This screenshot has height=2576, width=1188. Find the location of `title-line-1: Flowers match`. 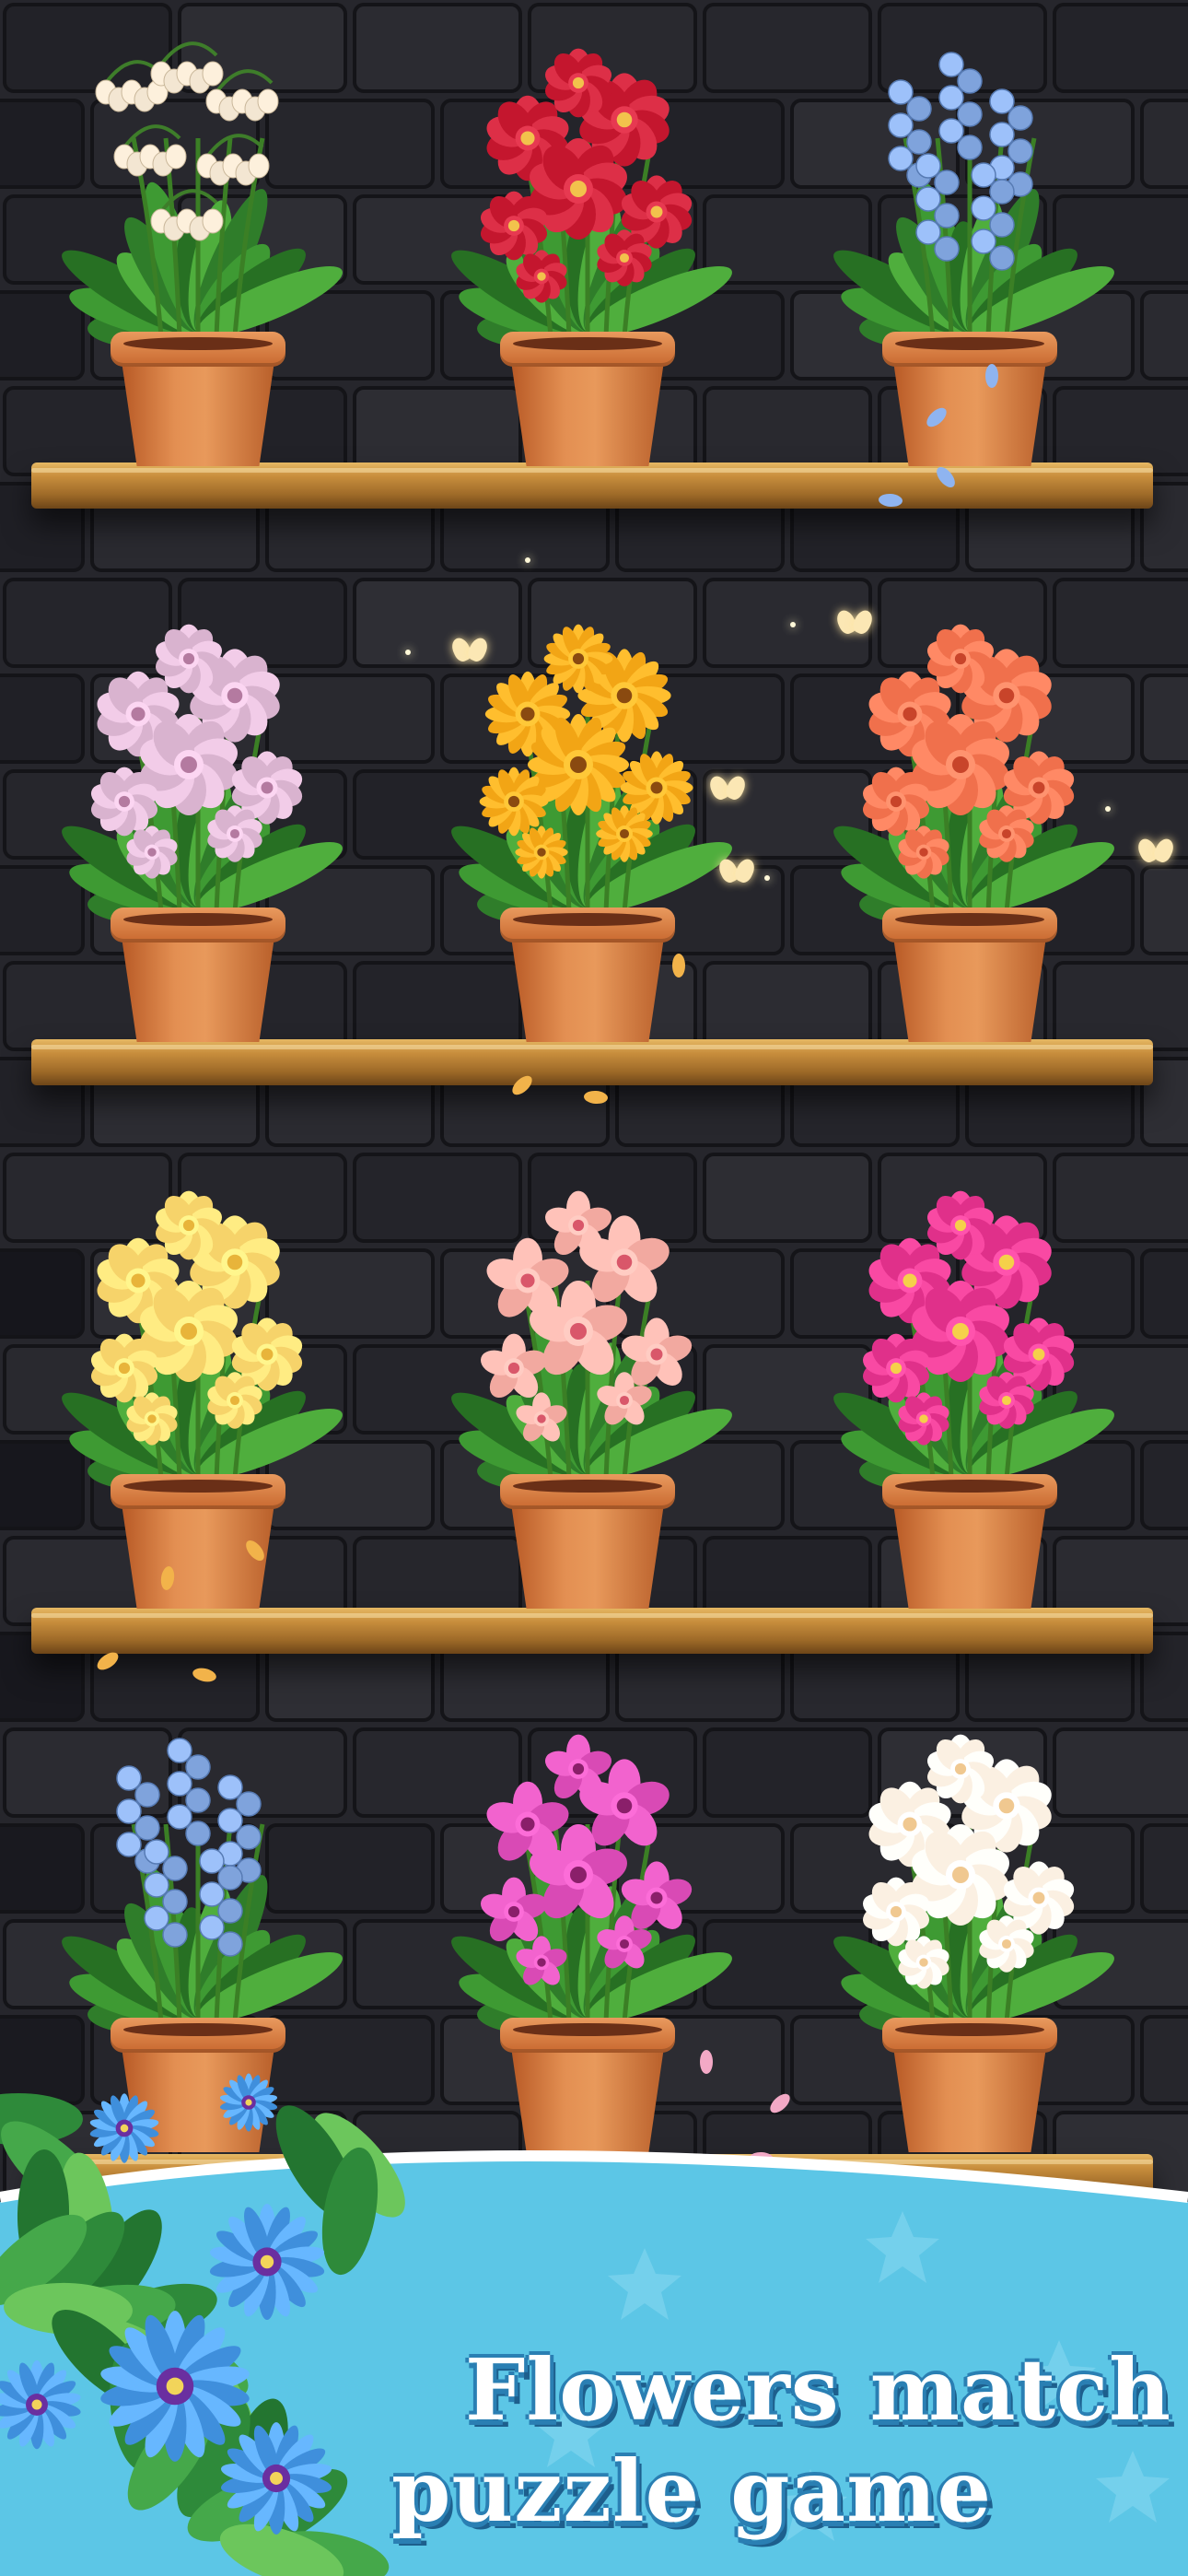

title-line-1: Flowers match is located at coordinates (818, 2390).